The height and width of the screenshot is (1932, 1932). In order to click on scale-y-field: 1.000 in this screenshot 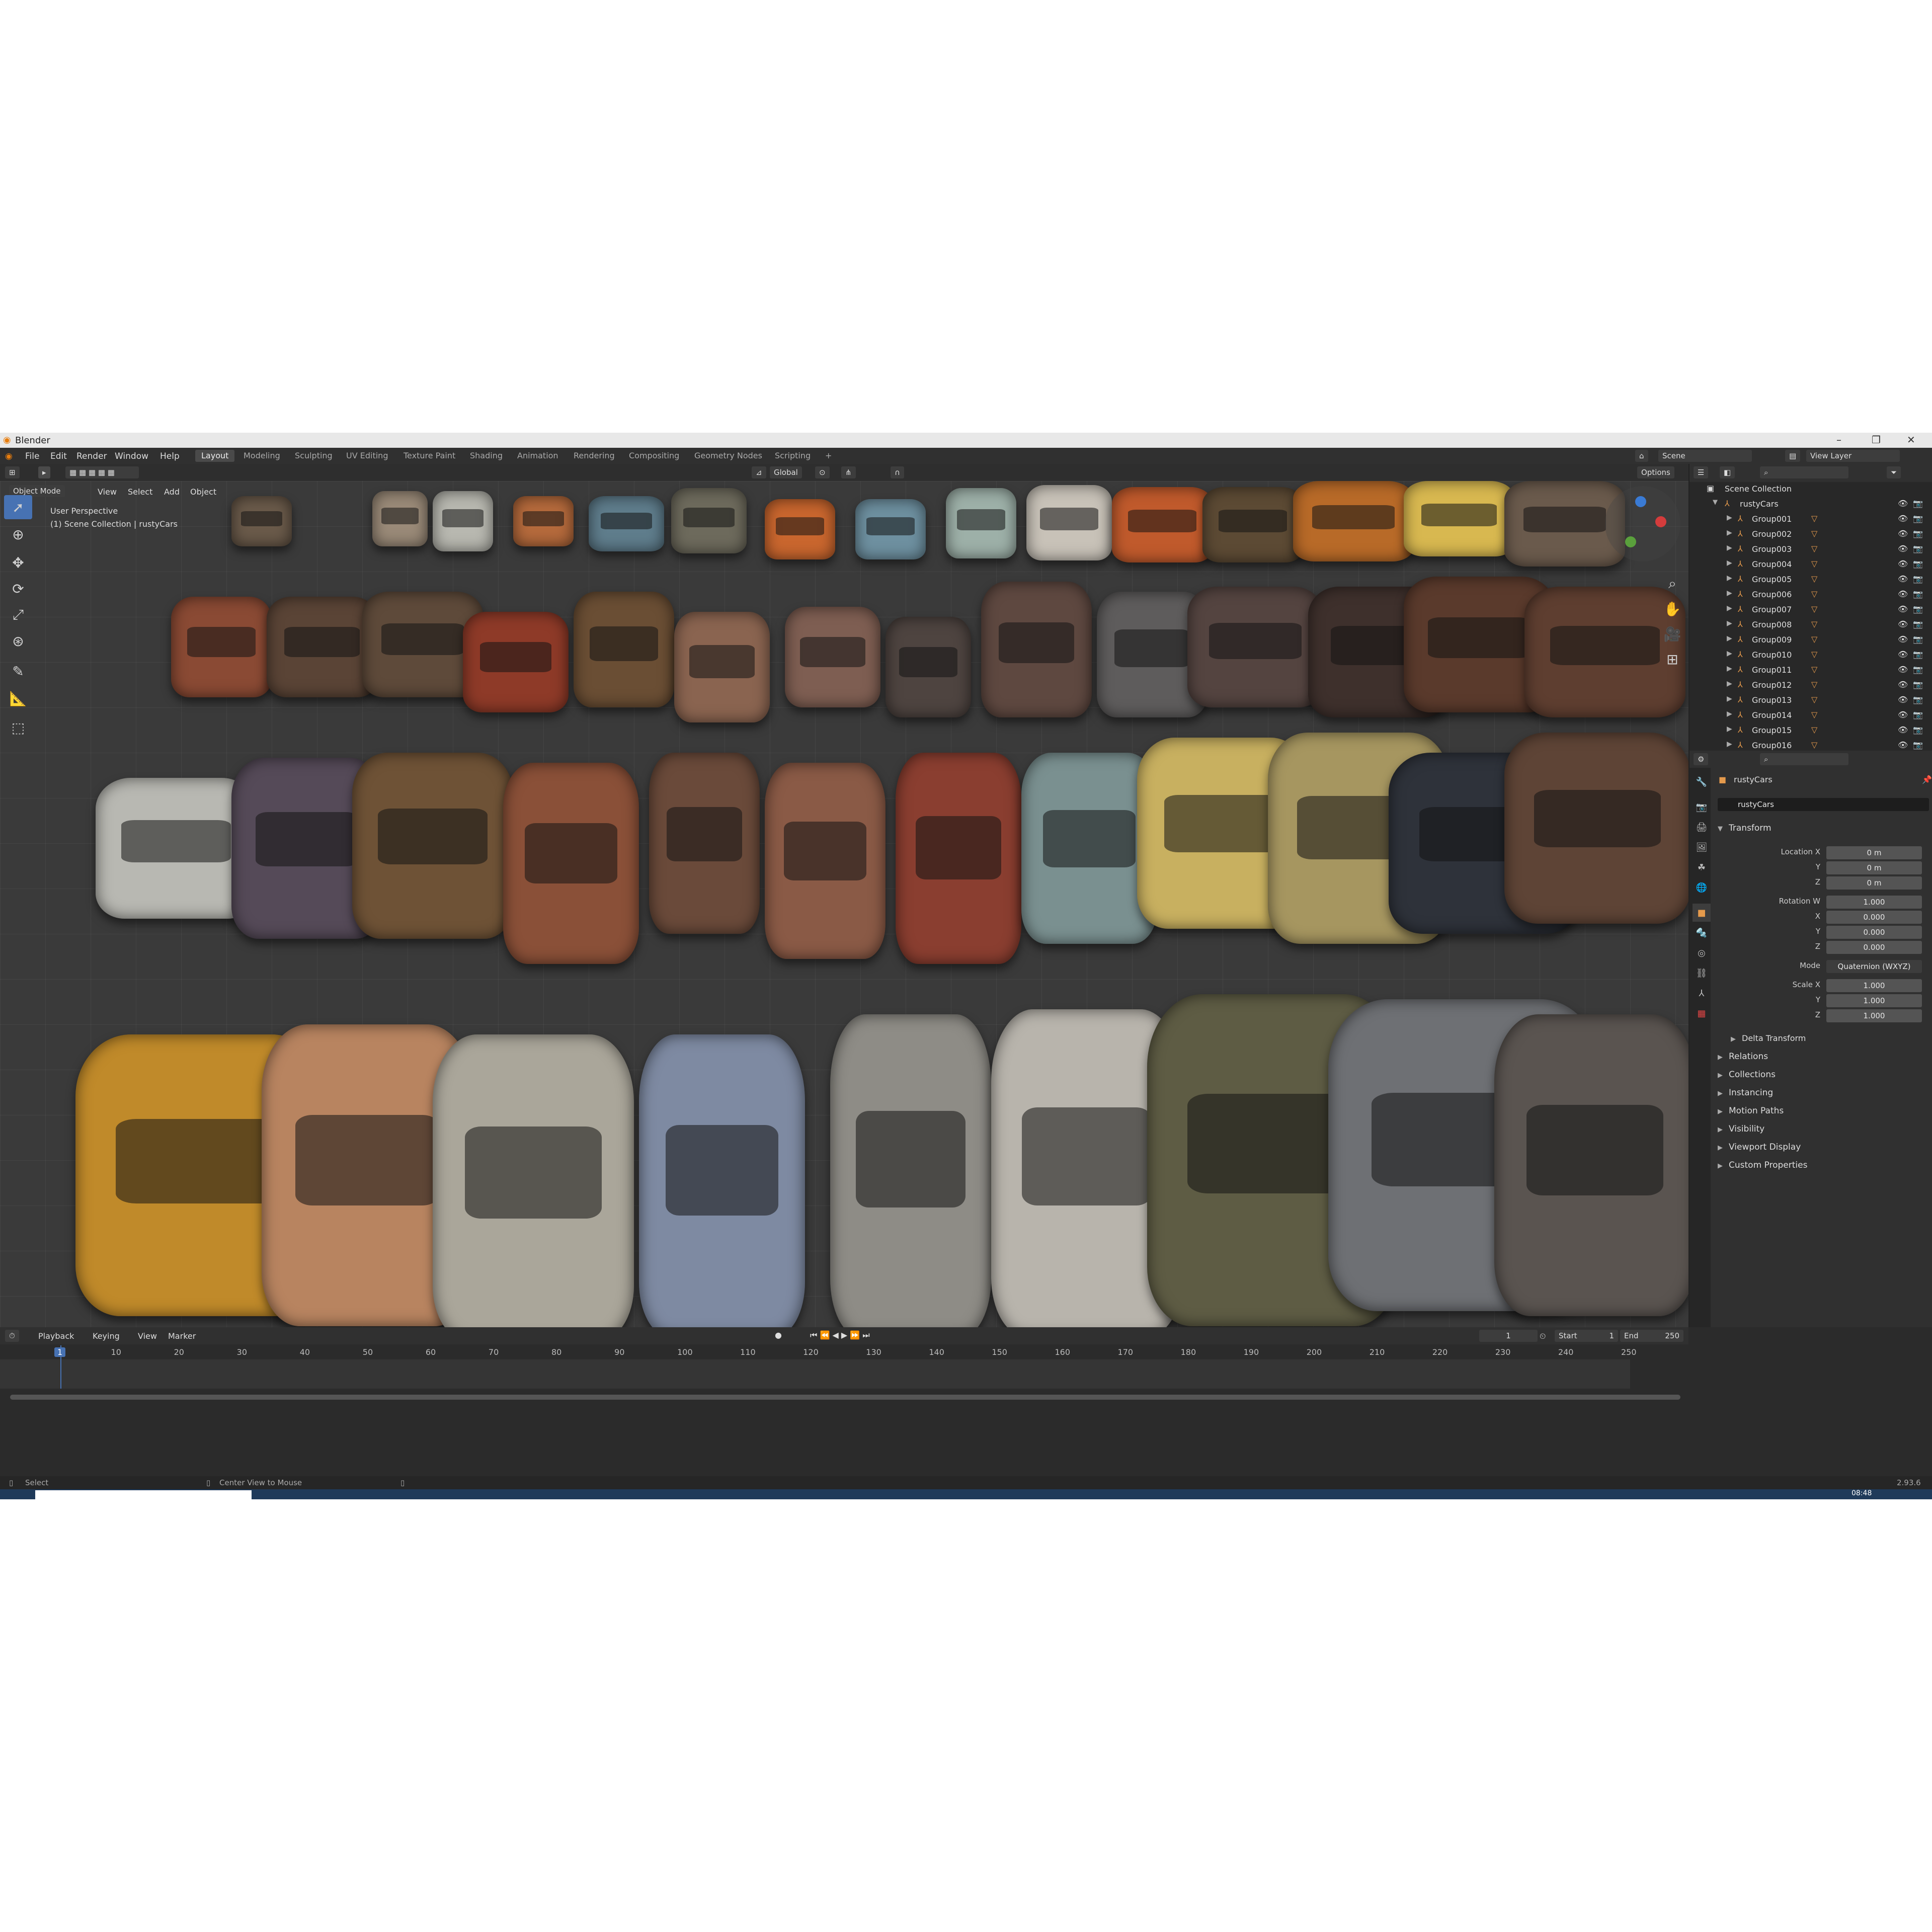, I will do `click(1874, 1000)`.